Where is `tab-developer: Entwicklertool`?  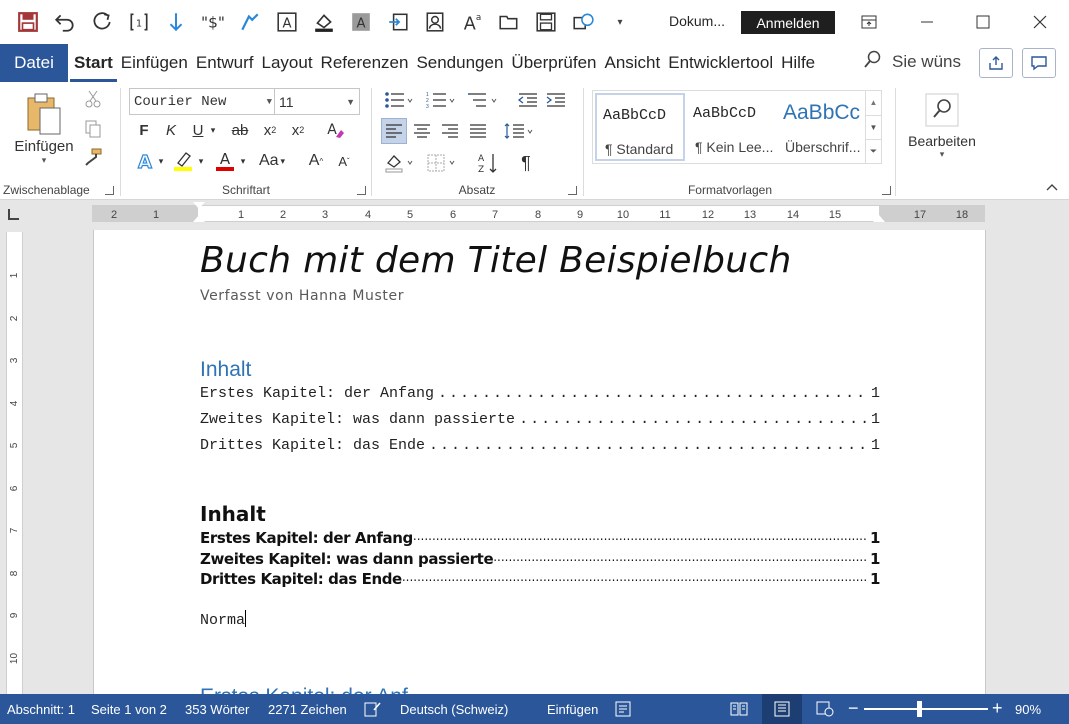
tab-developer: Entwicklertool is located at coordinates (720, 63).